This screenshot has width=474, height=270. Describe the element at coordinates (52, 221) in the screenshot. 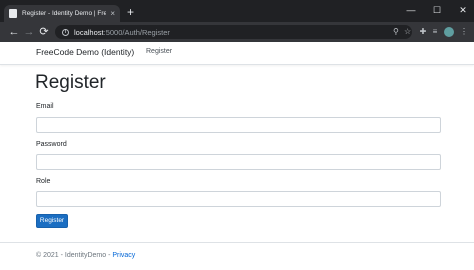

I see `register-button: Register` at that location.